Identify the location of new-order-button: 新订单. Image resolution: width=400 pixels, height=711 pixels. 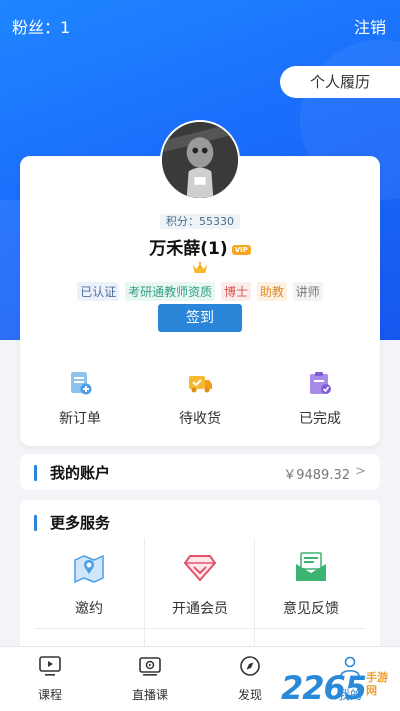
(80, 396).